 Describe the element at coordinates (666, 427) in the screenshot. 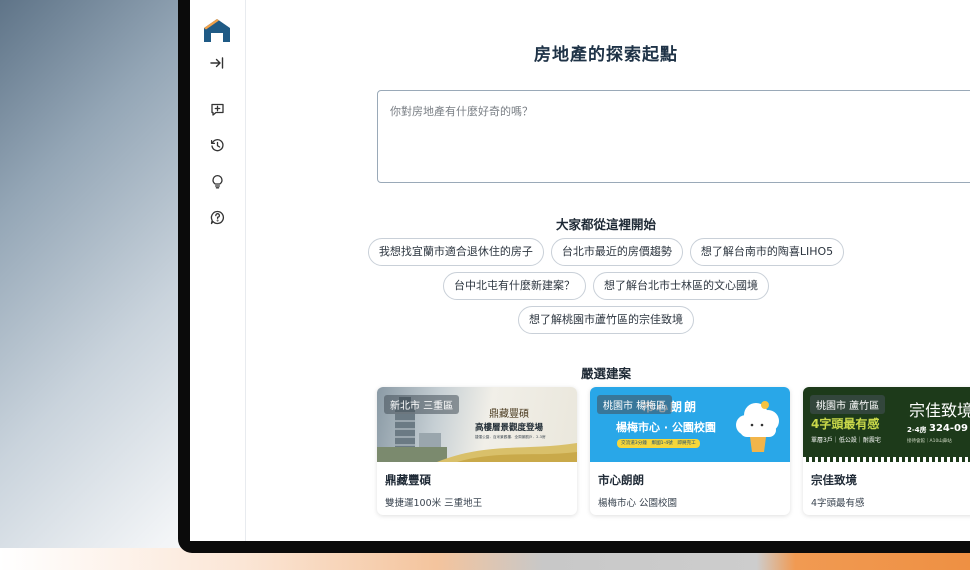

I see `banner-headline: 楊梅市心 · 公園校園` at that location.